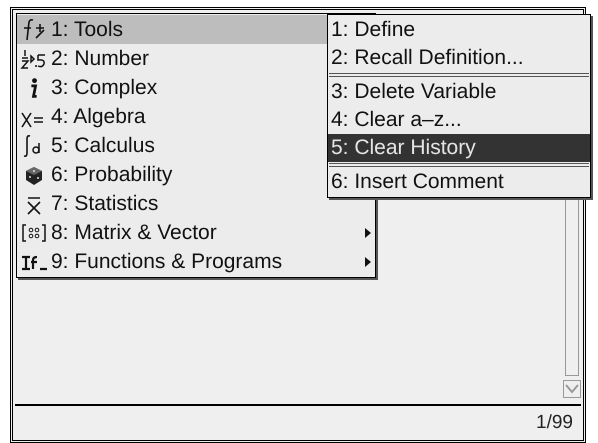 The width and height of the screenshot is (598, 443). I want to click on menu-item: 3: Delete Variable, so click(459, 92).